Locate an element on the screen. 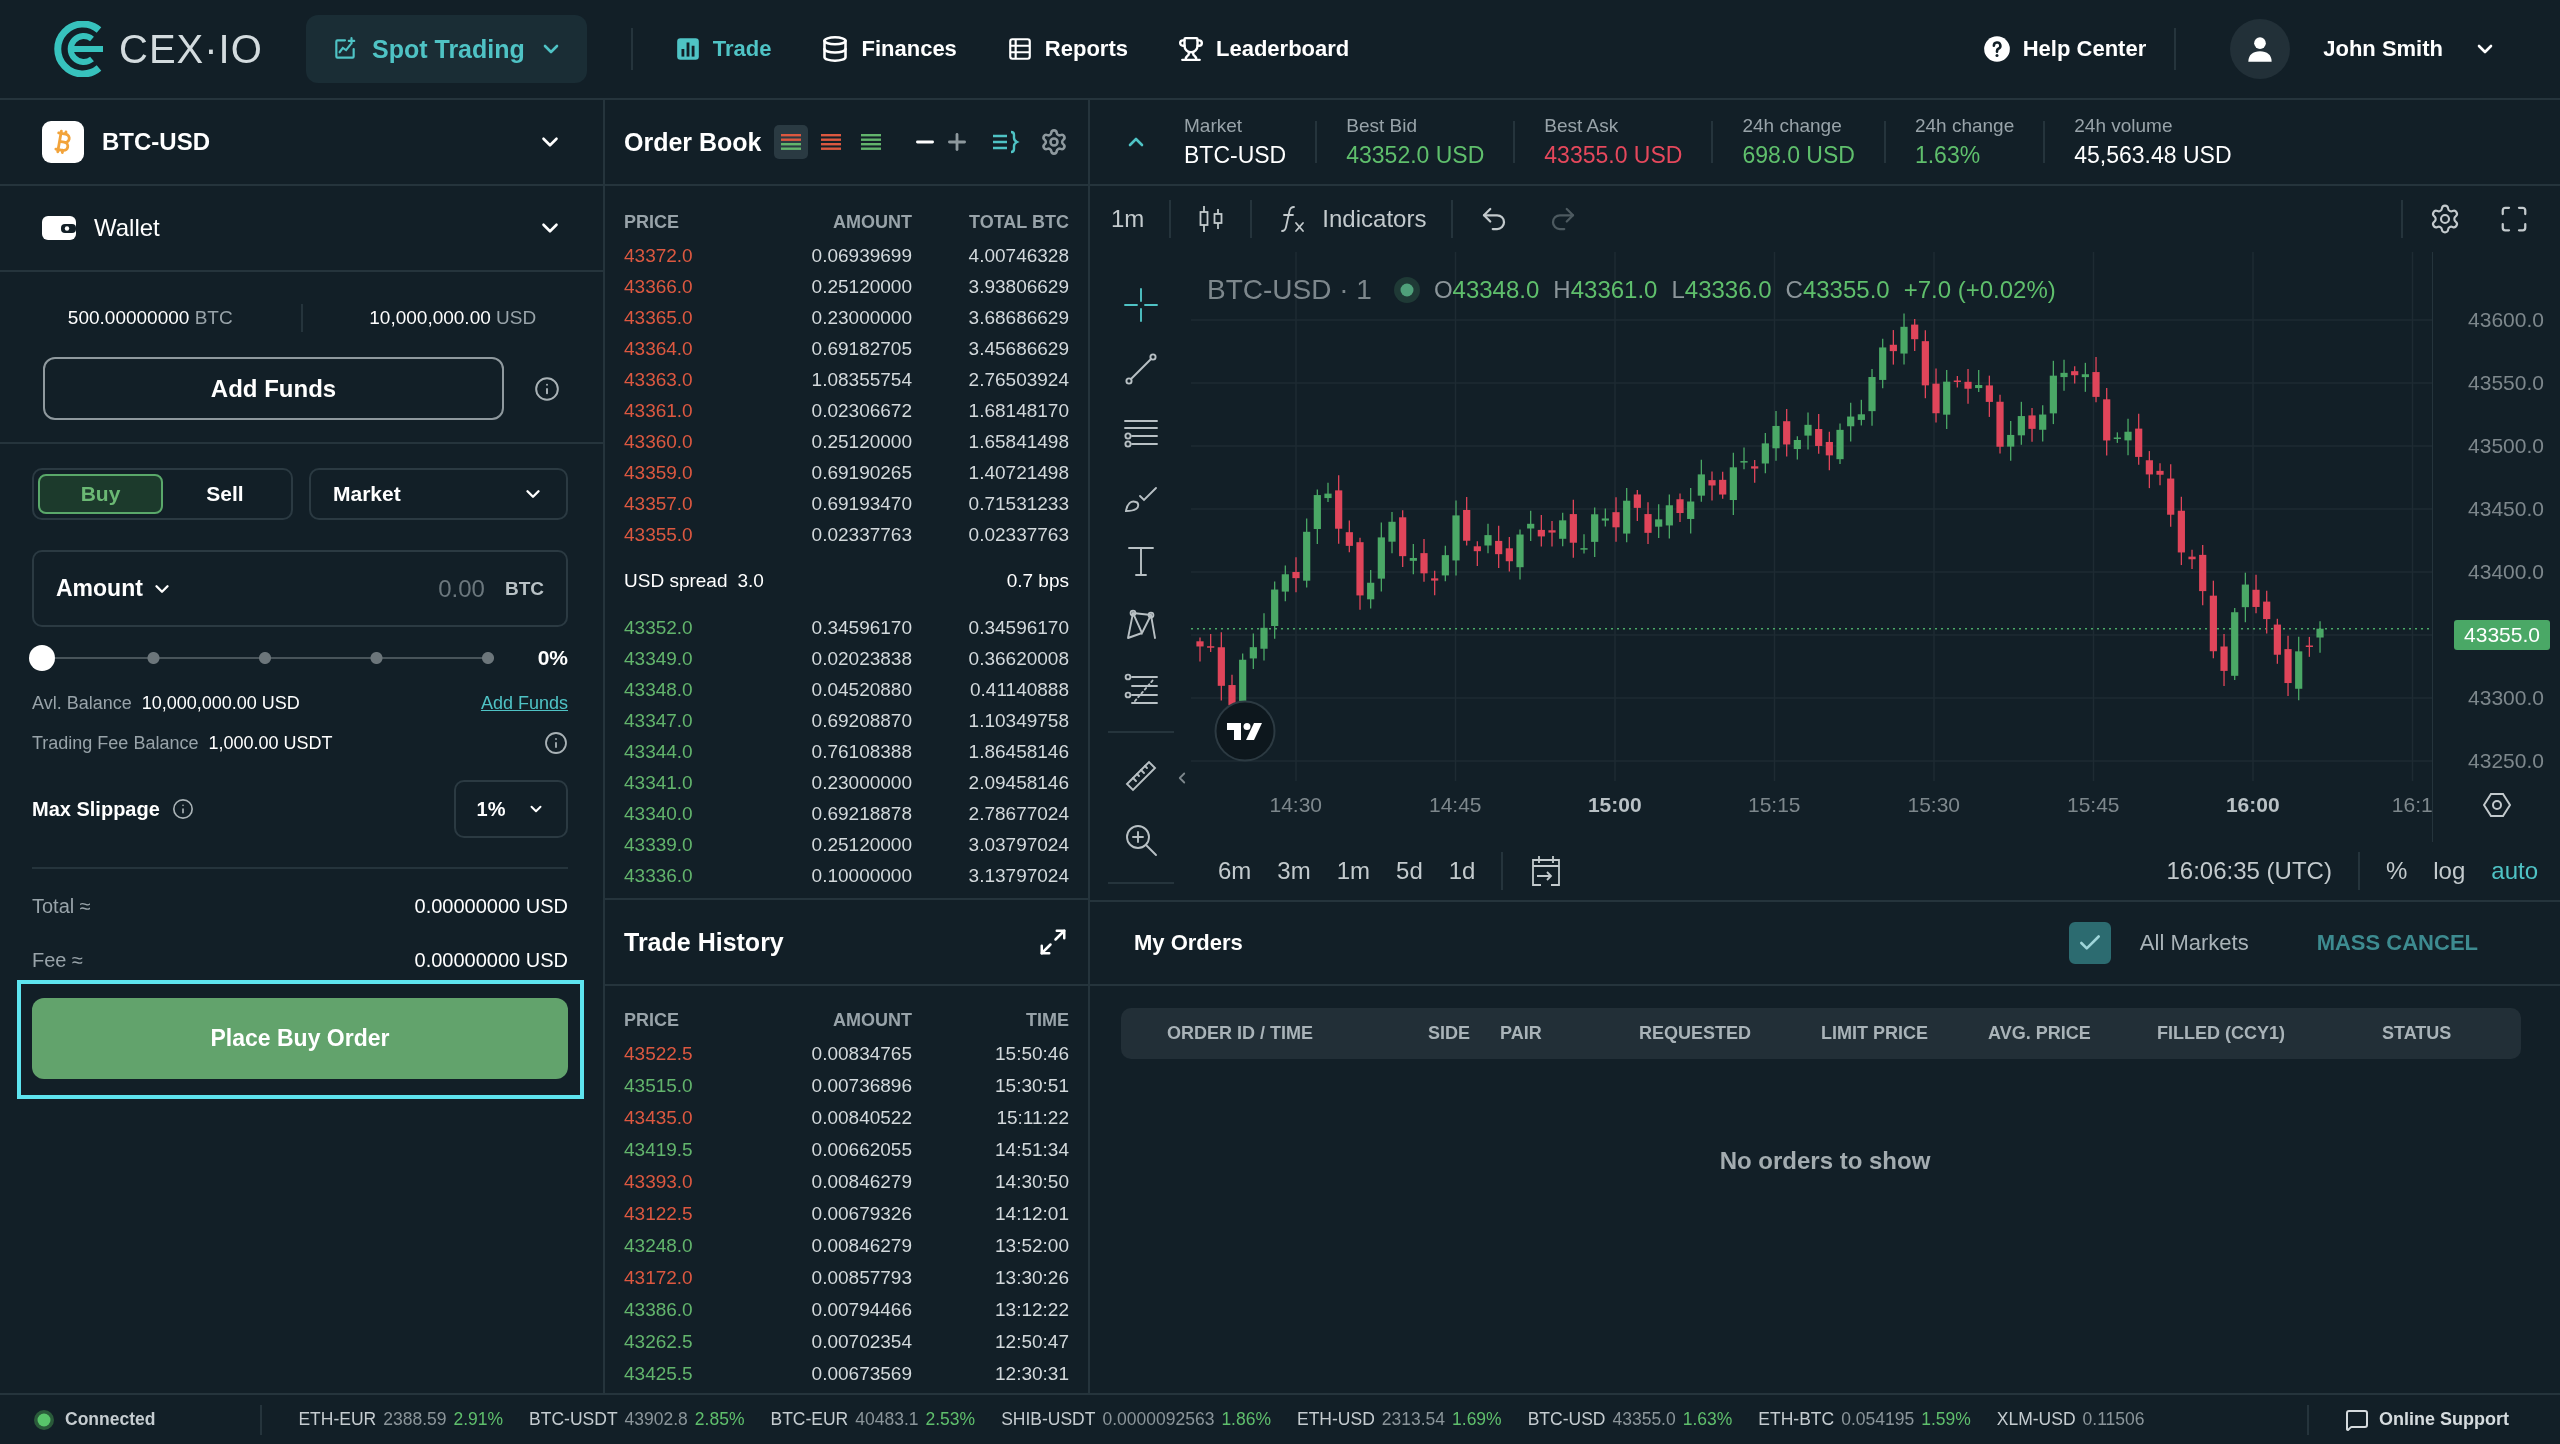 This screenshot has height=1444, width=2560. price-tick: 43400.0 is located at coordinates (2506, 572).